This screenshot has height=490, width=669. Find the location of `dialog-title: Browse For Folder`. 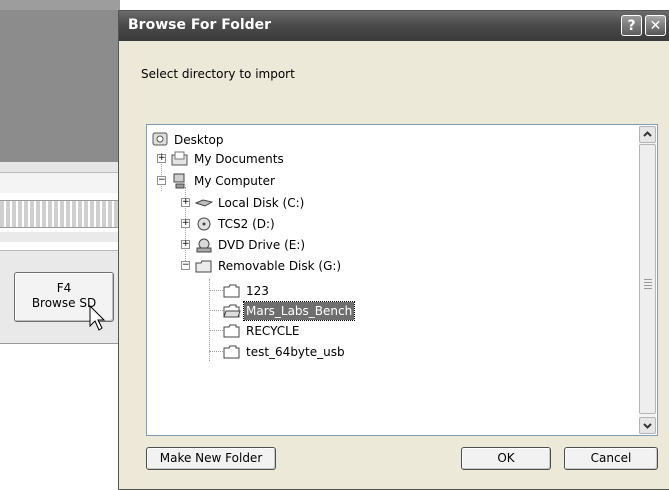

dialog-title: Browse For Folder is located at coordinates (200, 25).